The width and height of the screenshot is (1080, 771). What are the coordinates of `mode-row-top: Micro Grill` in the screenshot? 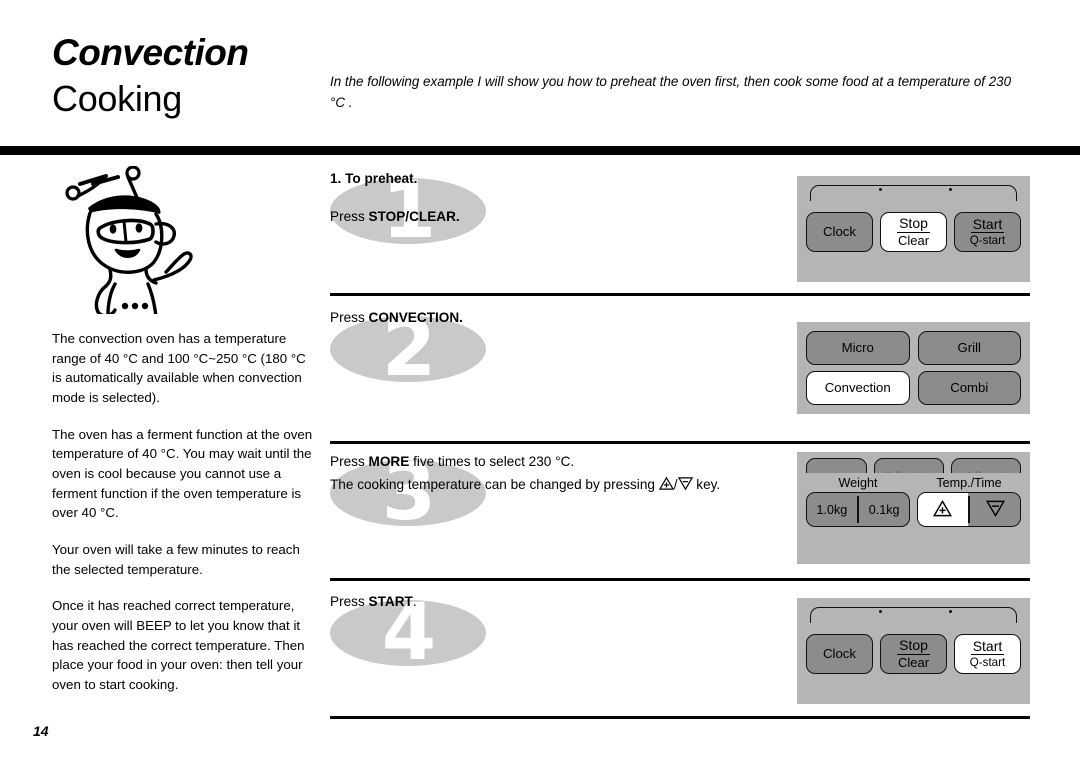 It's located at (913, 348).